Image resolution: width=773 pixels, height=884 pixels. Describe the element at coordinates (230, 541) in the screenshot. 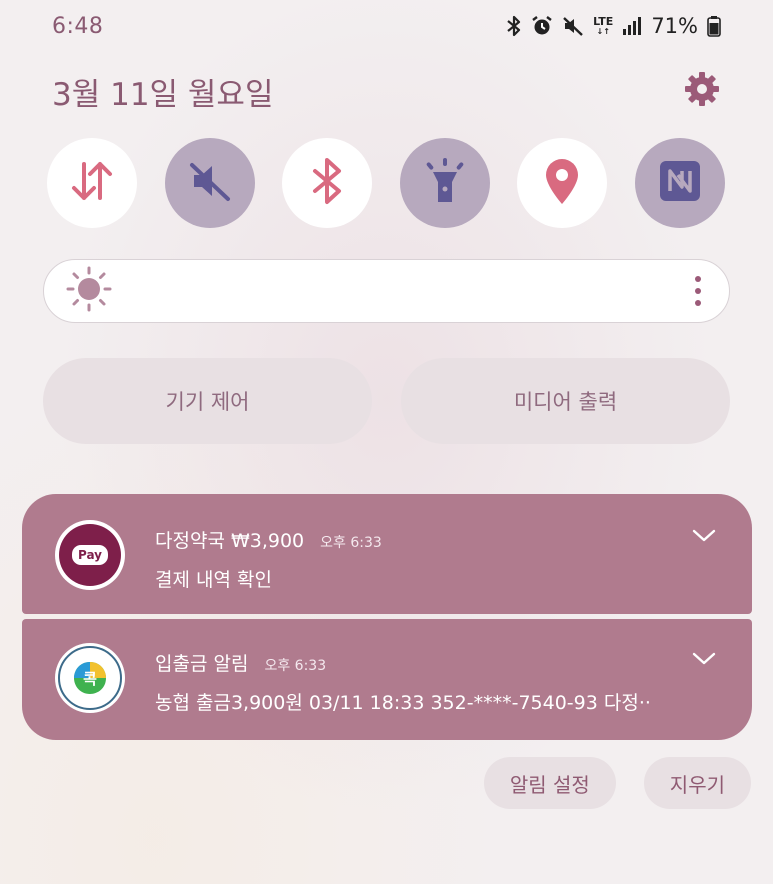

I see `notification-title: 다정약국 ₩3,900` at that location.